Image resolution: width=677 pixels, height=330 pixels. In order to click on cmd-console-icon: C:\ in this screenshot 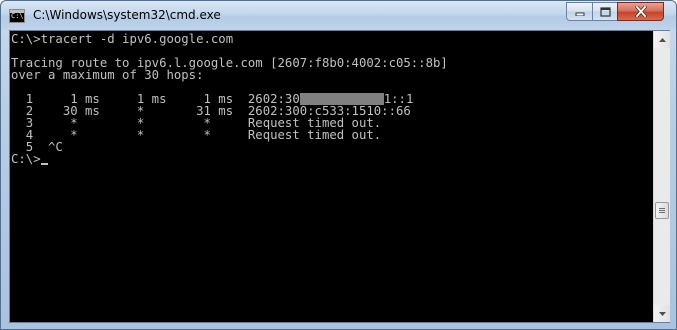, I will do `click(17, 16)`.